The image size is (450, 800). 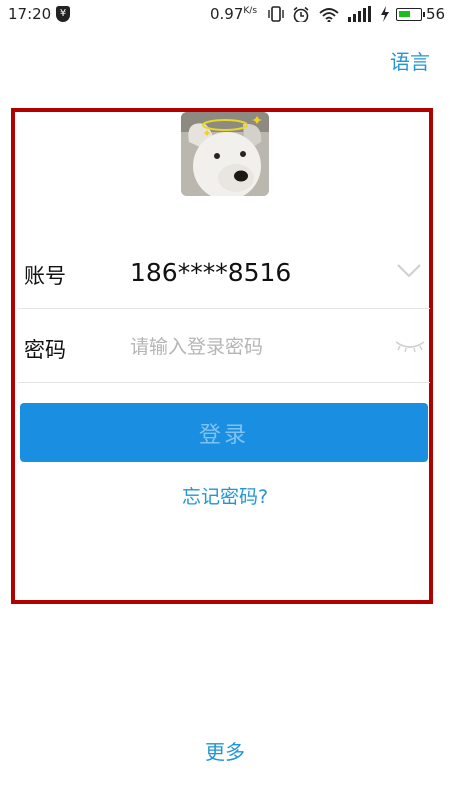 What do you see at coordinates (404, 14) in the screenshot?
I see `battery-fill` at bounding box center [404, 14].